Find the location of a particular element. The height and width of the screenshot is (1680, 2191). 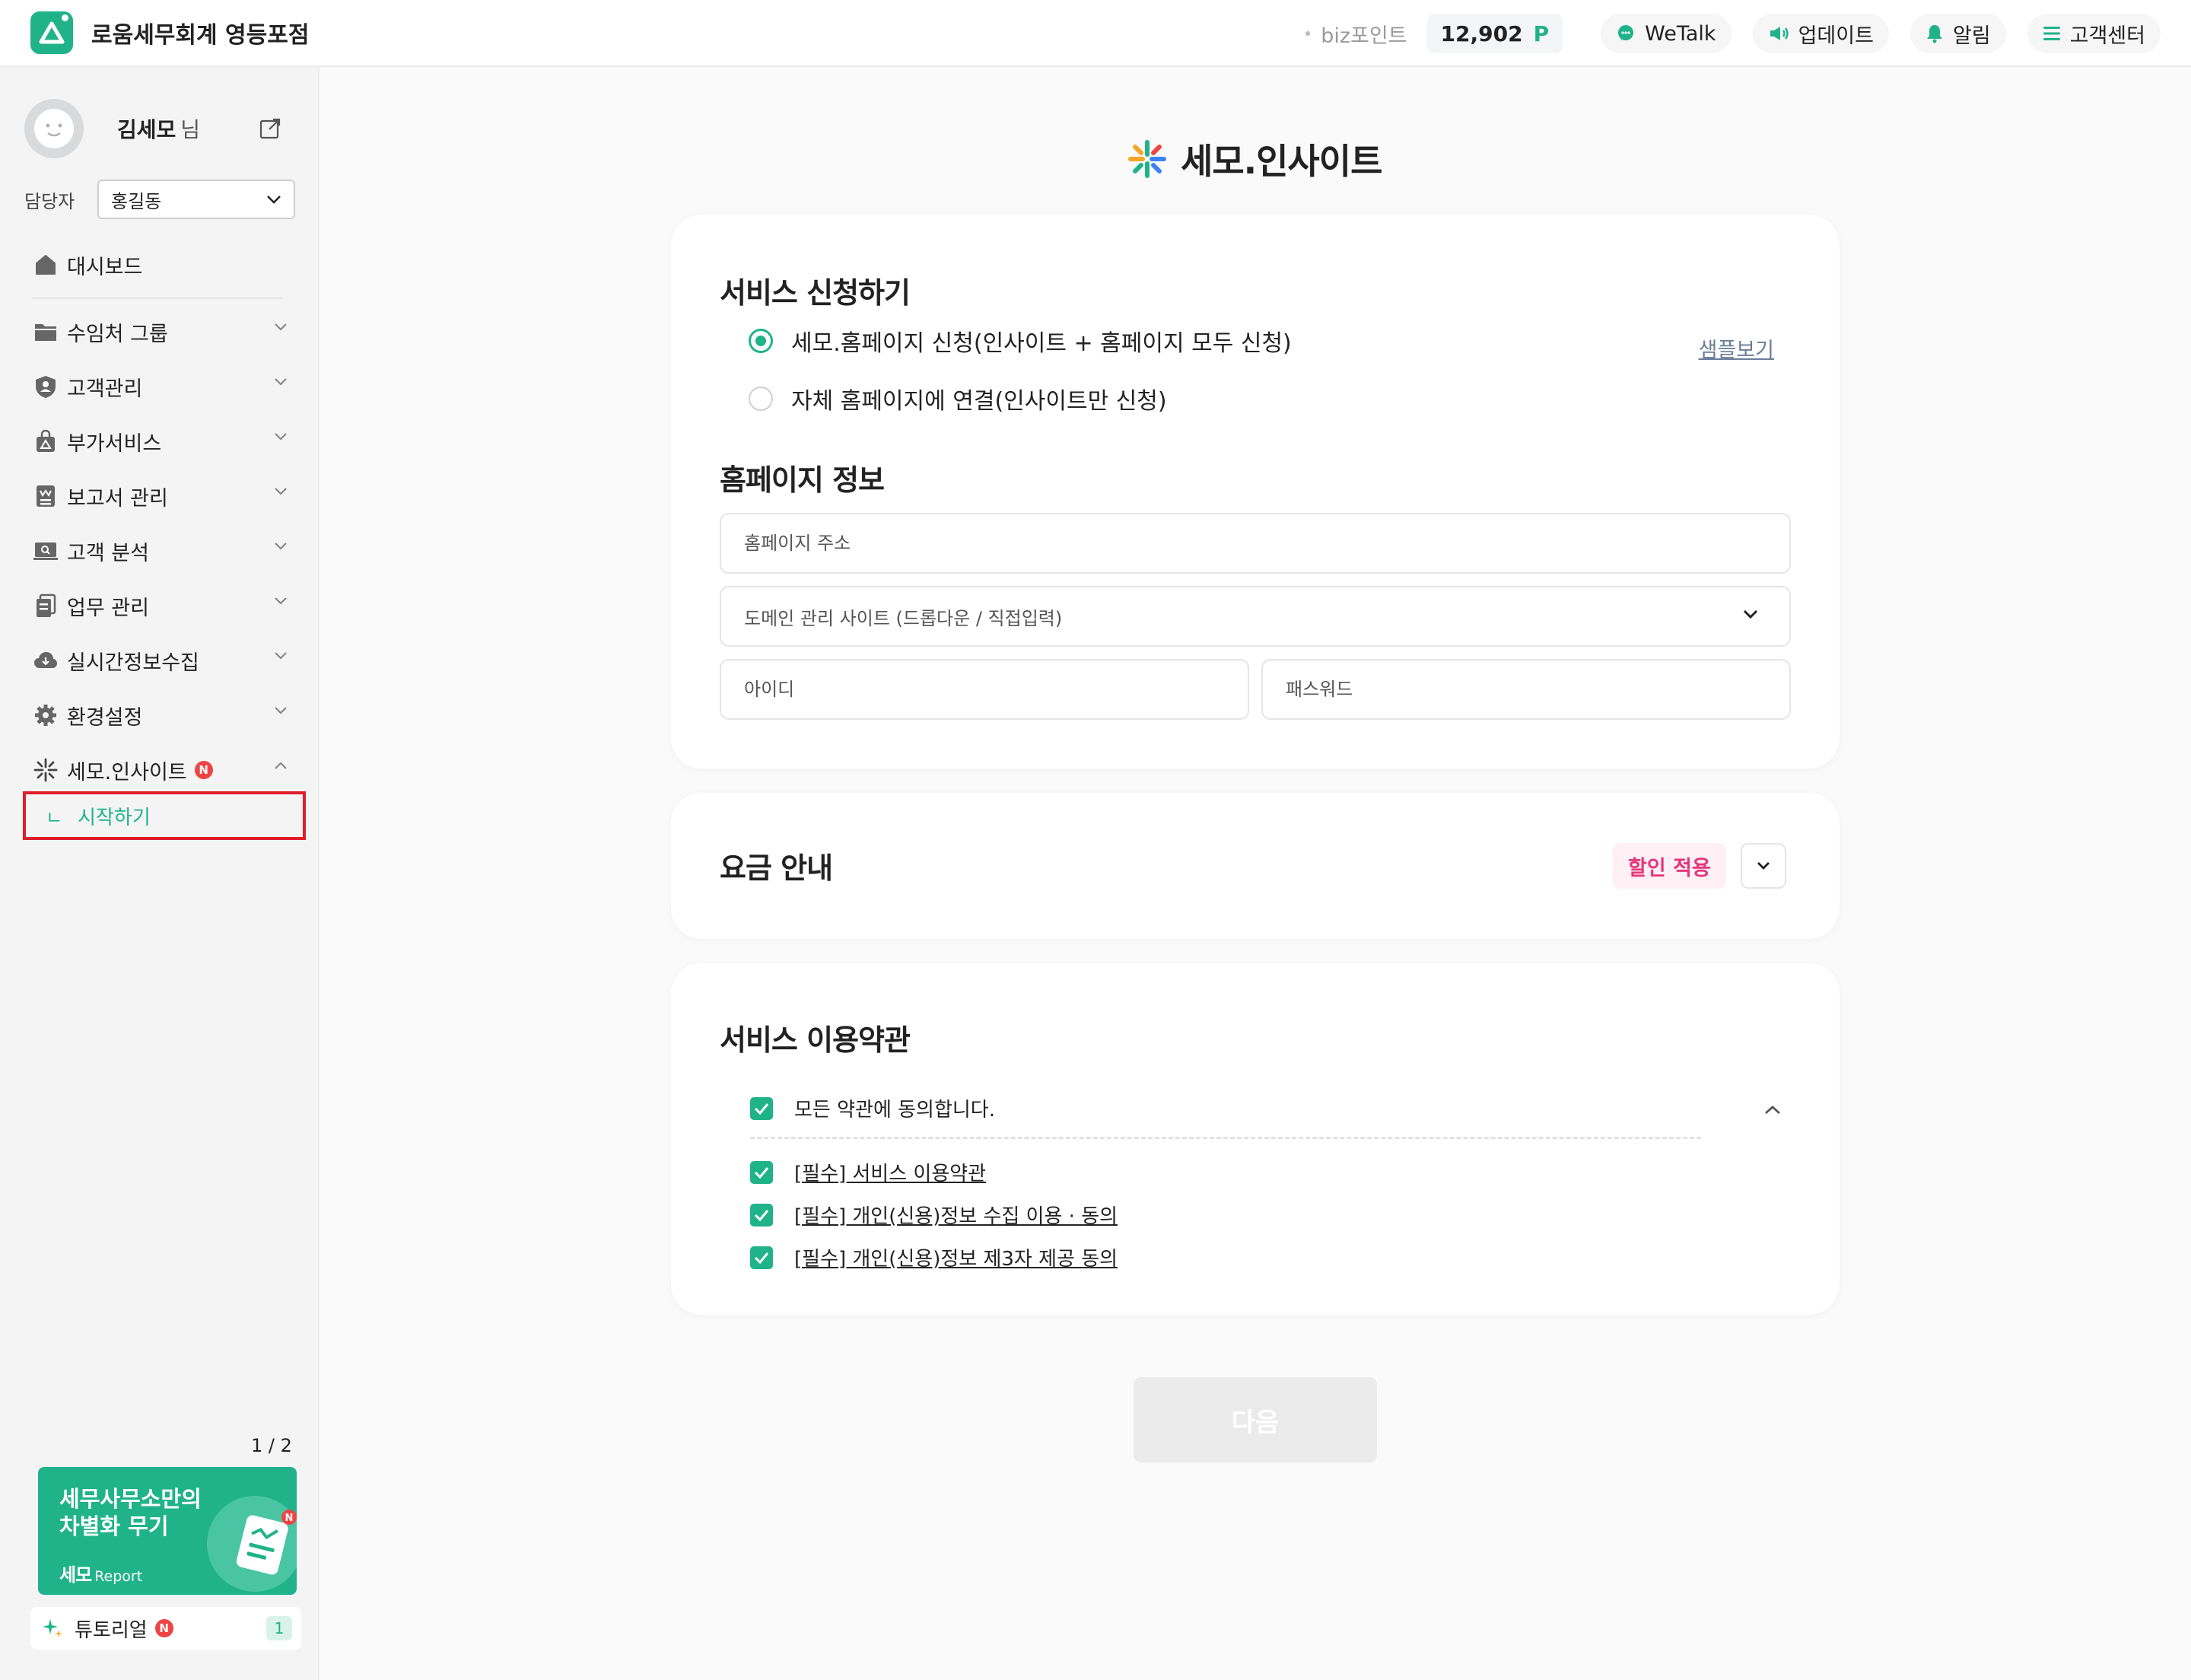

promo-pager: 1 / 2 is located at coordinates (271, 1445).